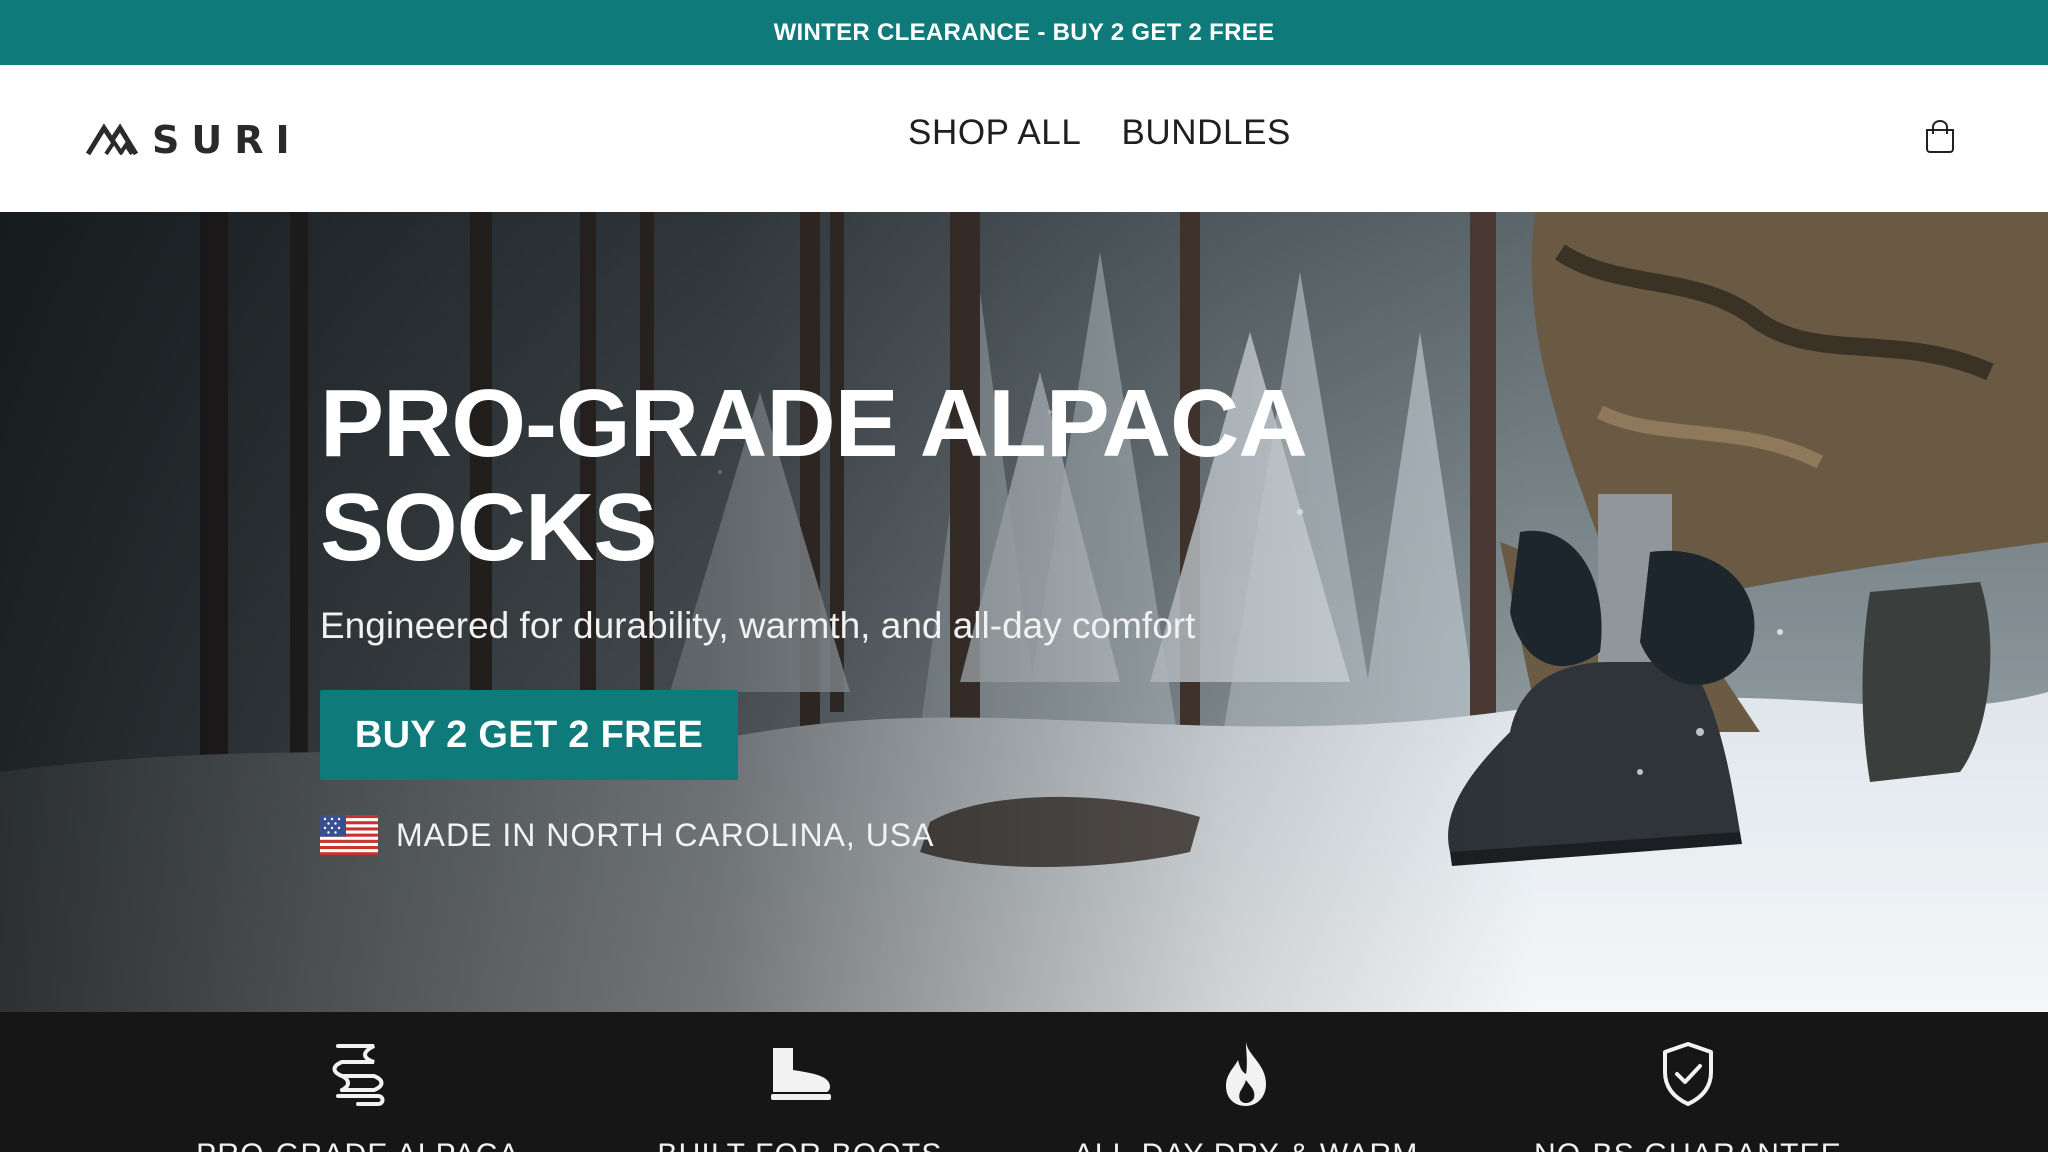 This screenshot has width=2048, height=1152. I want to click on feature-item: PRO-GRADE ALPACA, so click(358, 1096).